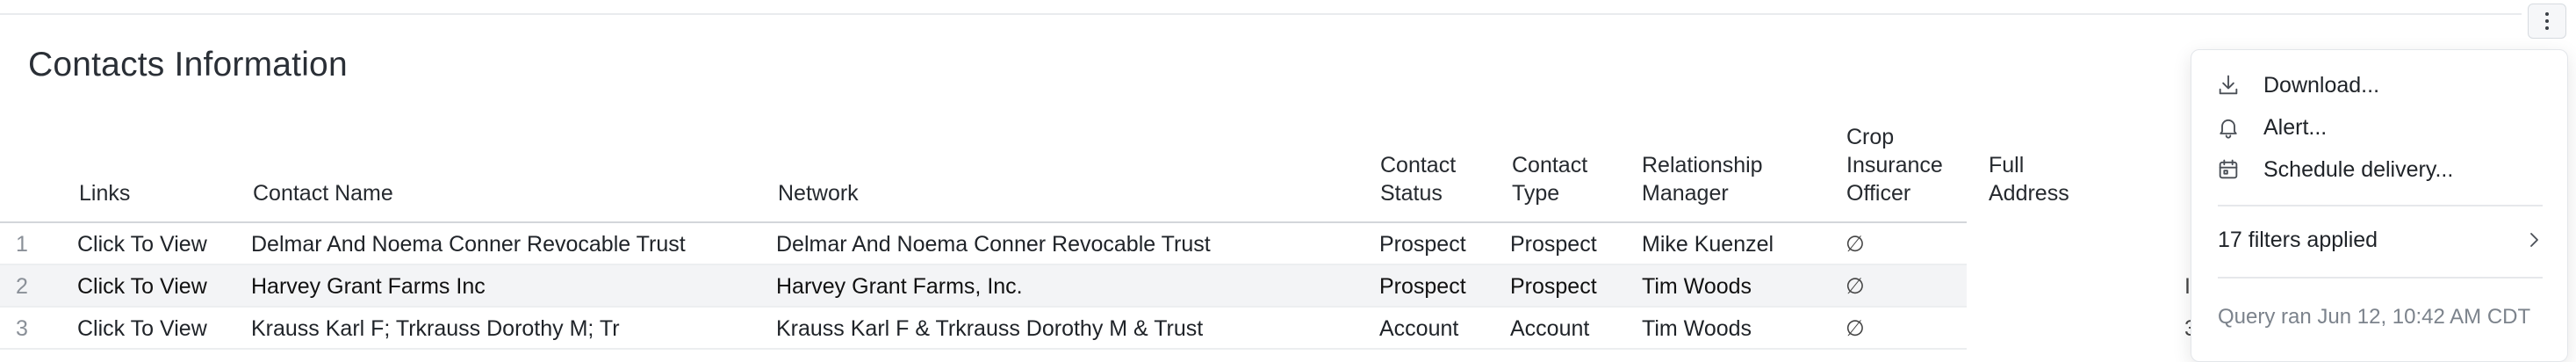 The height and width of the screenshot is (362, 2576). I want to click on column-header-contact-type: Contact Type, so click(1549, 179).